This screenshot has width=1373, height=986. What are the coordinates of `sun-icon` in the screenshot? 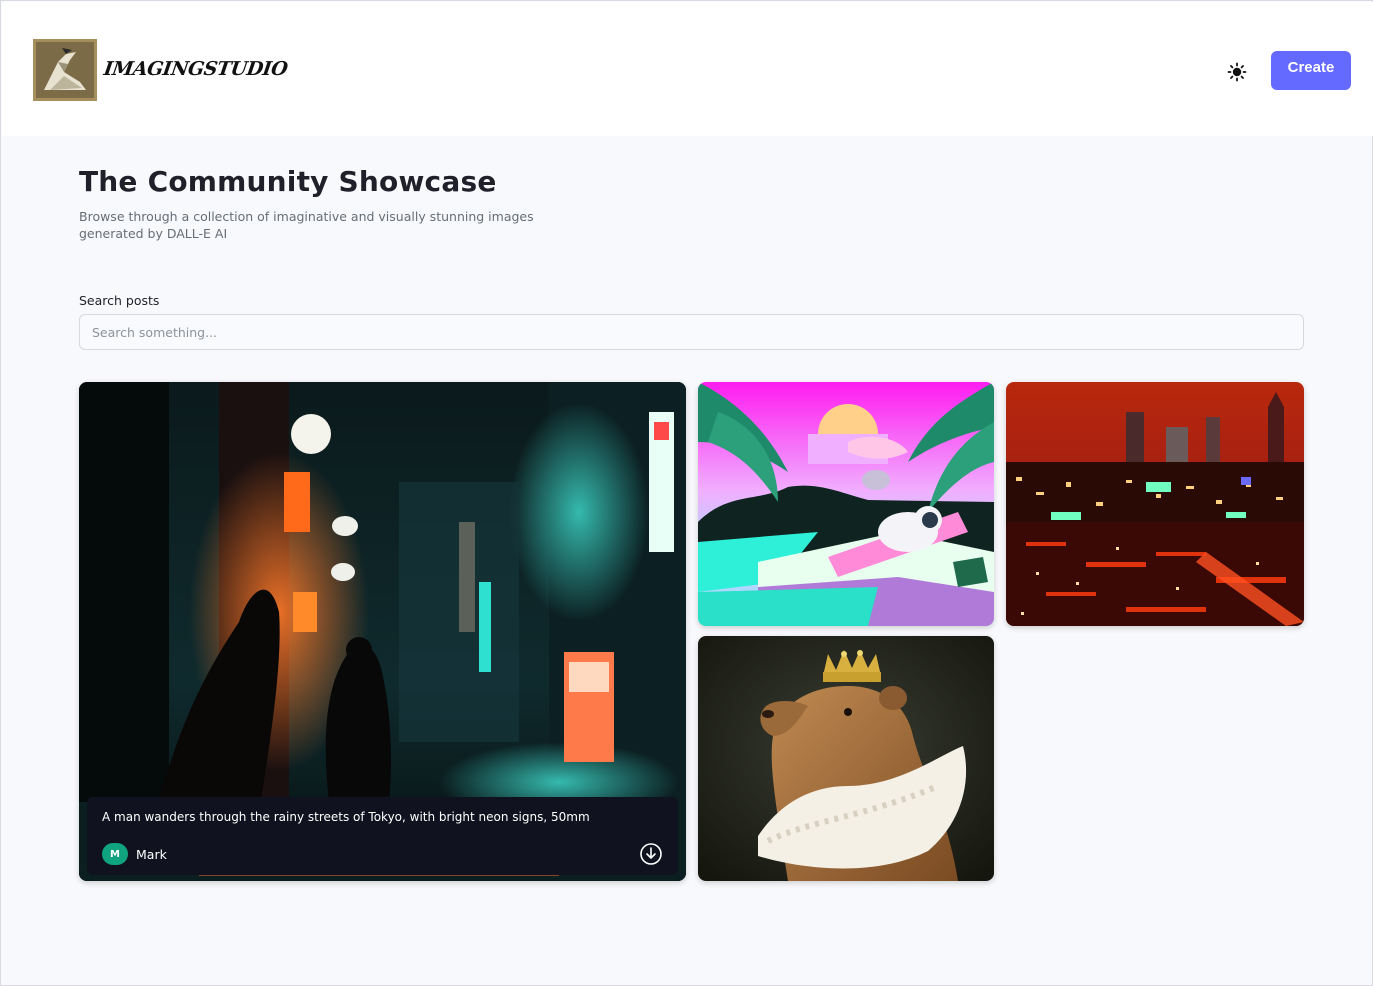 It's located at (1237, 72).